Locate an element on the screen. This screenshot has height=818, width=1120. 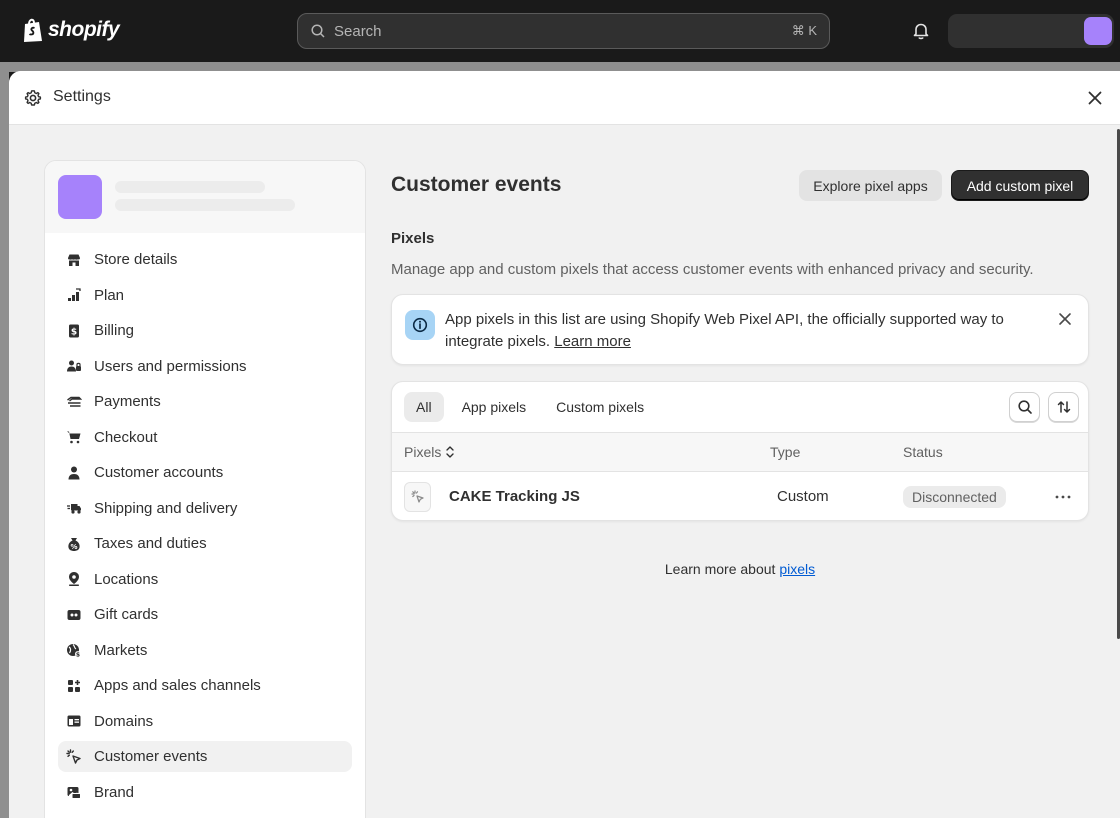
logo-text: shopify is located at coordinates (84, 29).